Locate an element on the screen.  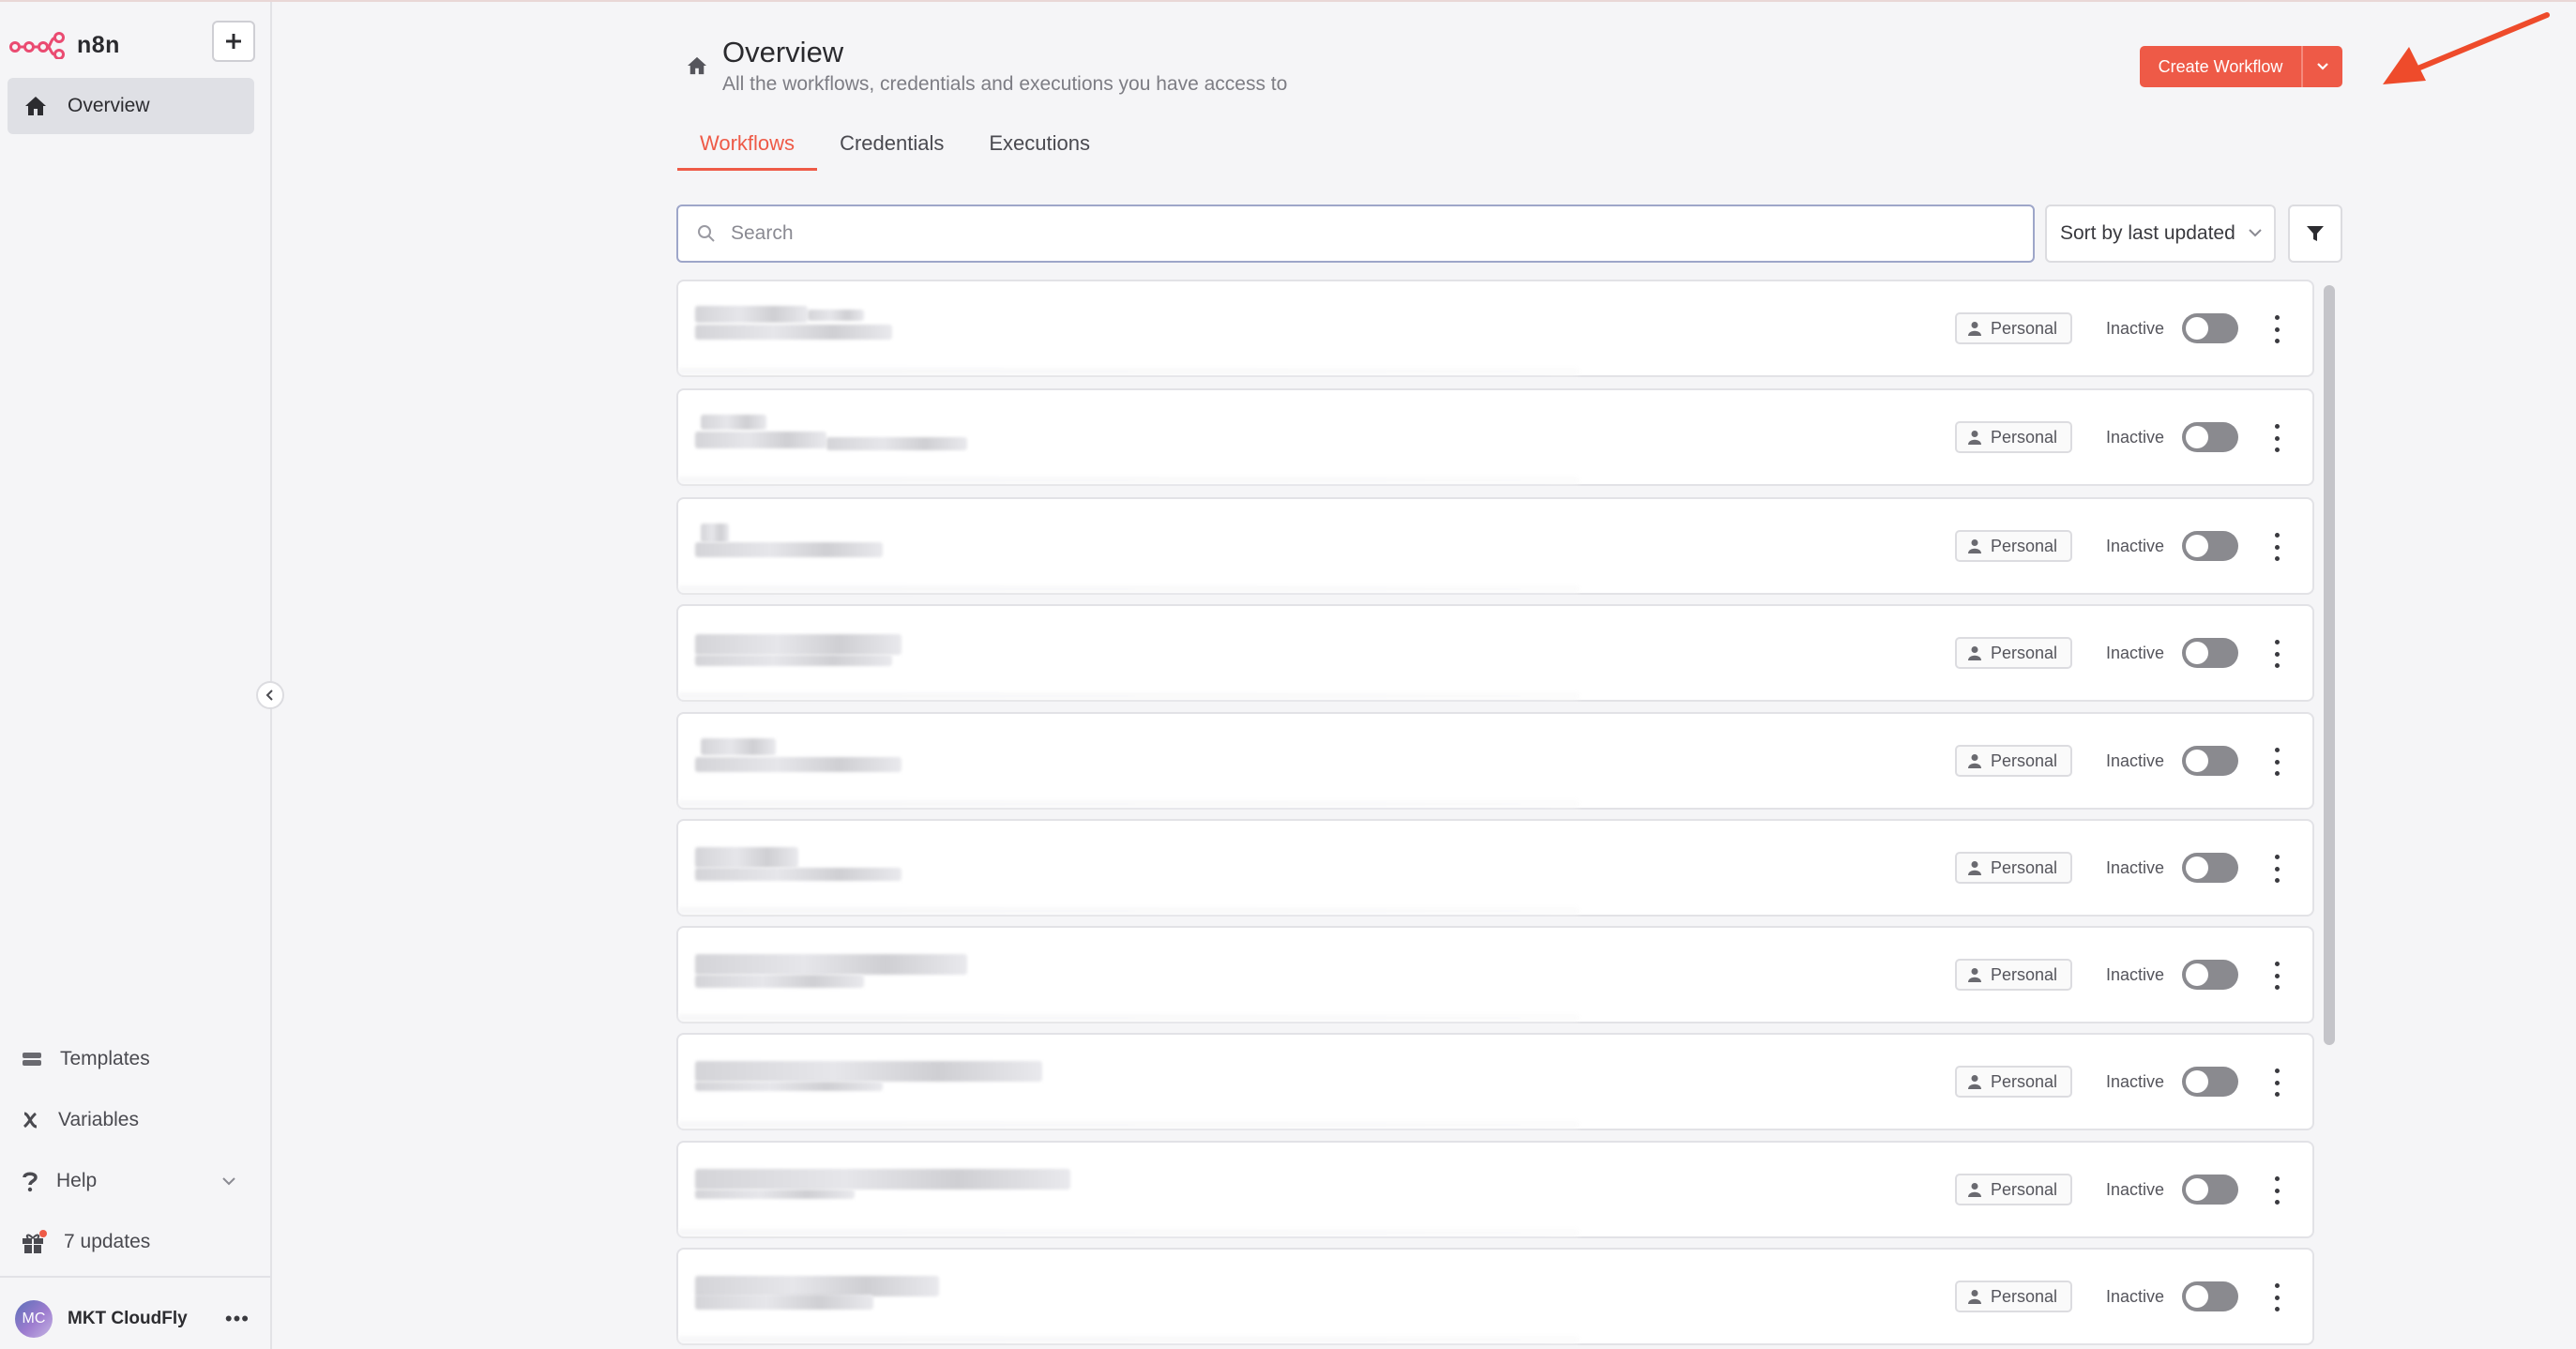
tab-workflows: Workflows is located at coordinates (747, 151).